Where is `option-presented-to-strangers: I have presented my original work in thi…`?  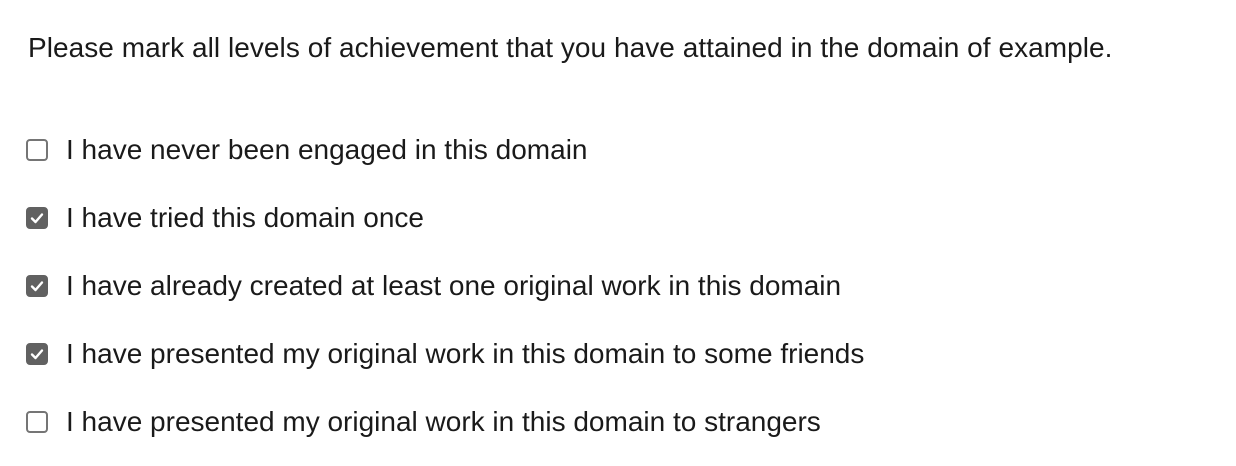 option-presented-to-strangers: I have presented my original work in thi… is located at coordinates (444, 422).